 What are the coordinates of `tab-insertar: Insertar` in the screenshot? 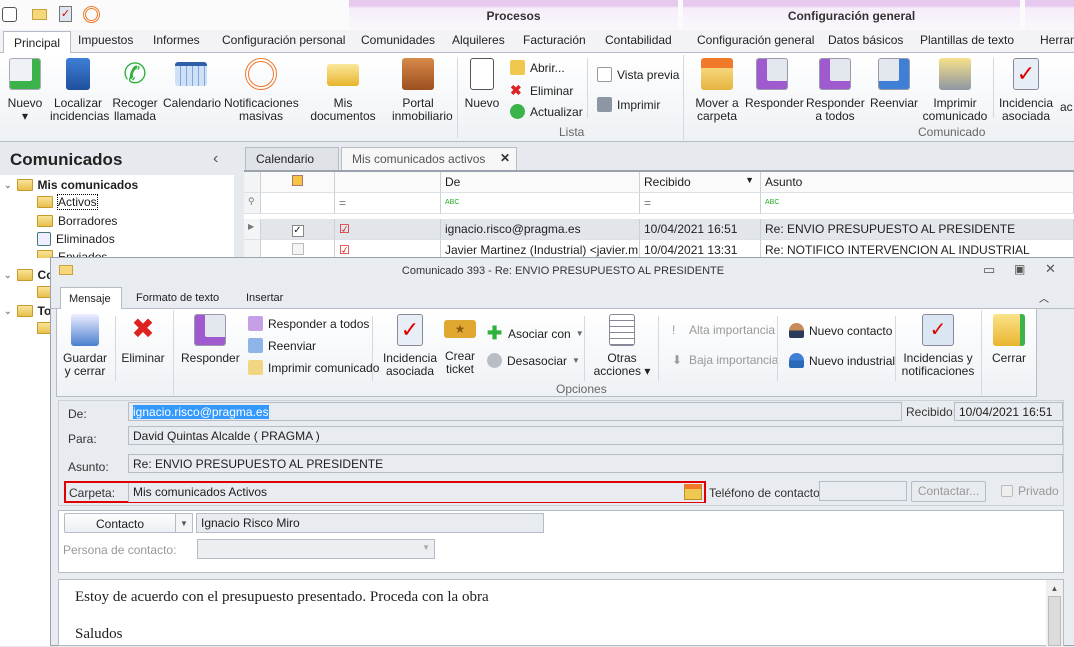 It's located at (264, 298).